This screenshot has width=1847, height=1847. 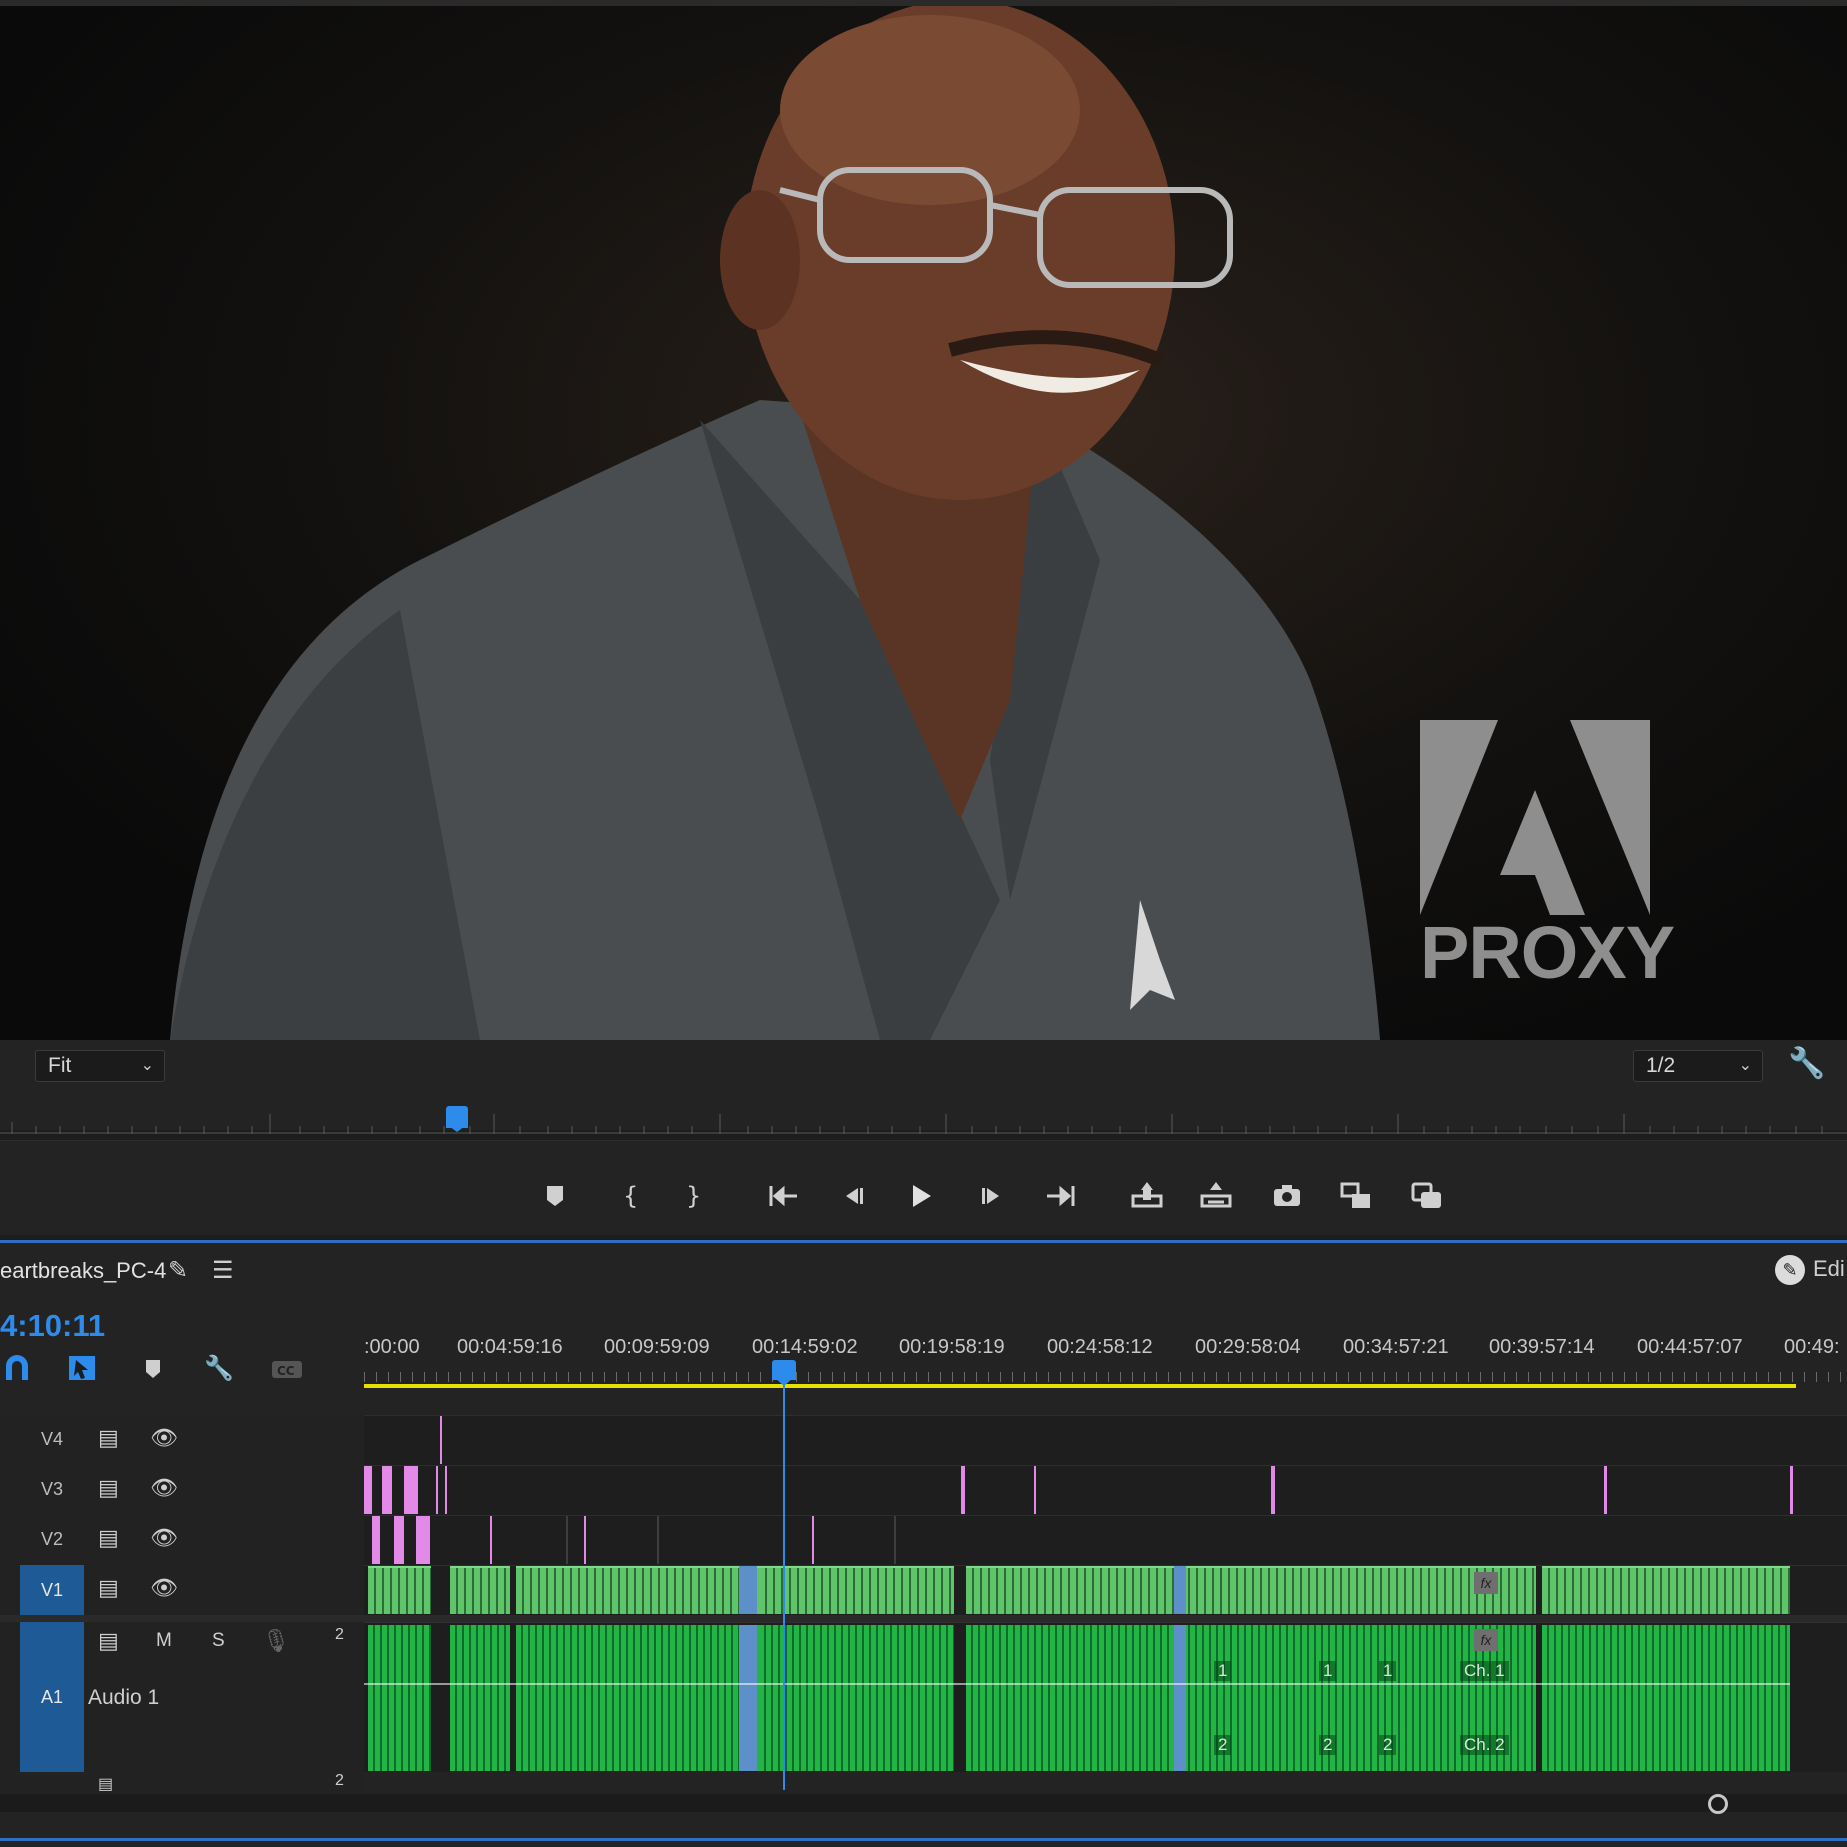 I want to click on solo-button: S, so click(x=218, y=1641).